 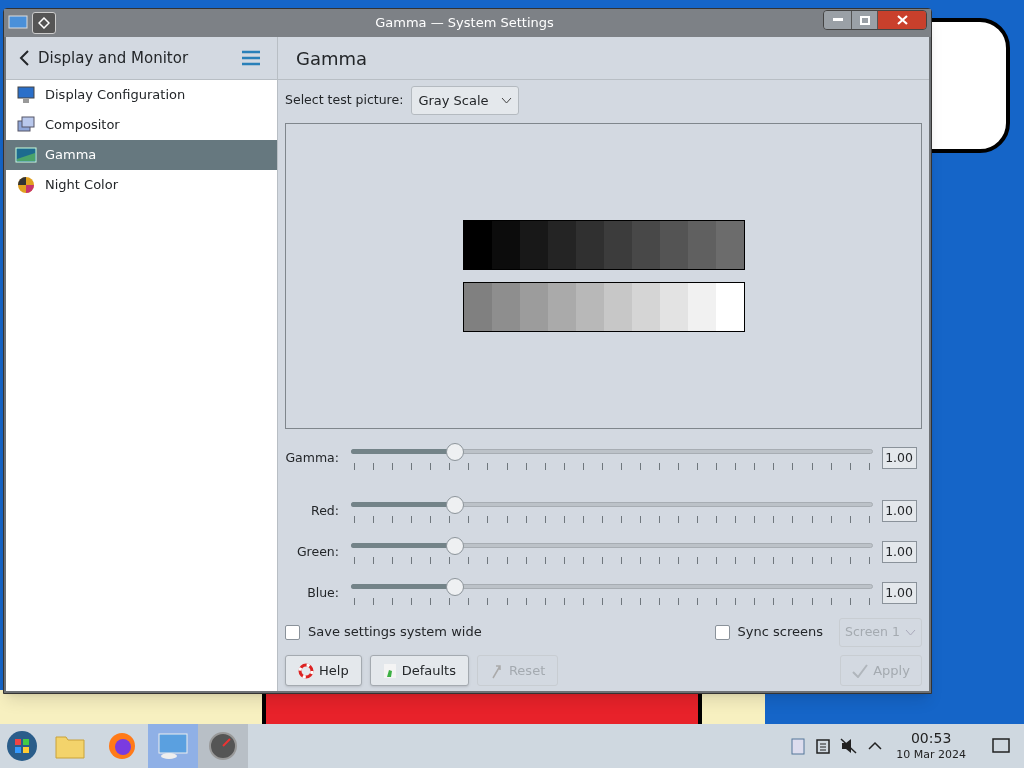 What do you see at coordinates (496, 670) in the screenshot?
I see `arrow-icon` at bounding box center [496, 670].